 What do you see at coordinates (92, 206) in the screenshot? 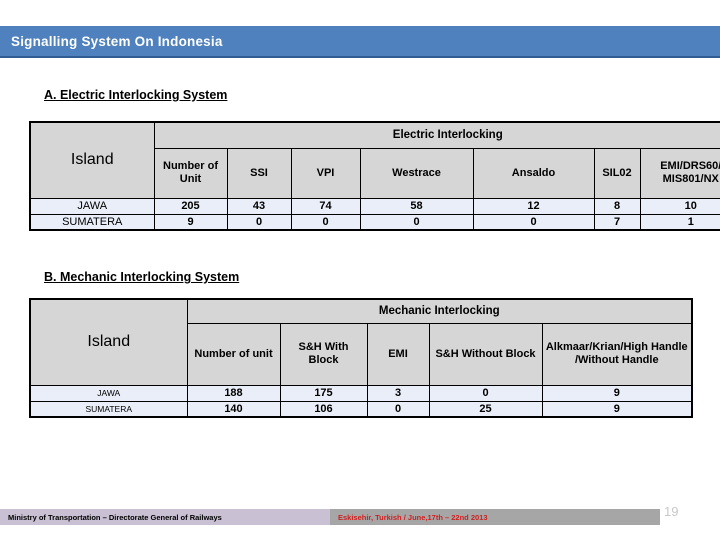
I see `electric-row-island: JAWA` at bounding box center [92, 206].